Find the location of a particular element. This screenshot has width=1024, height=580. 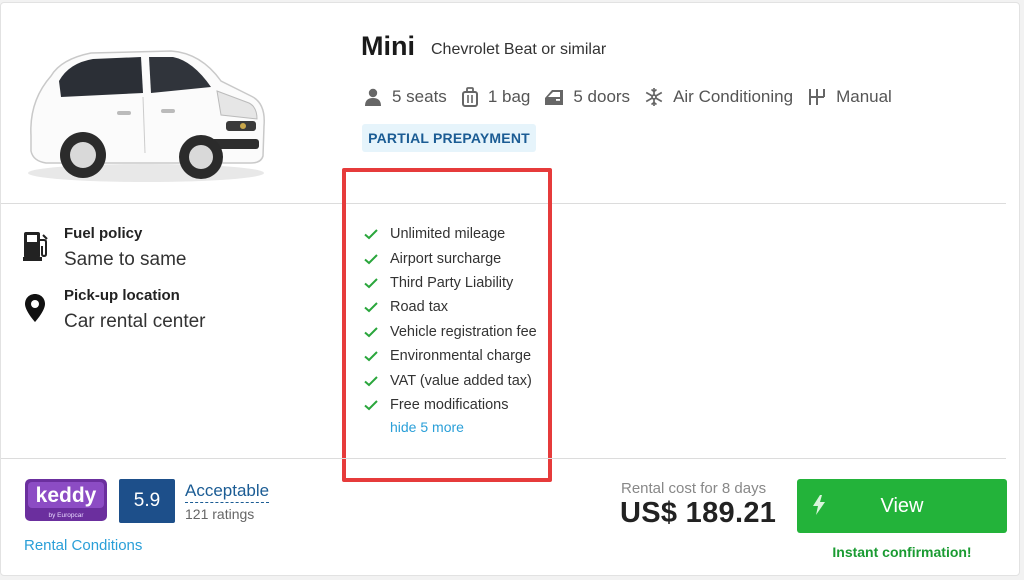

snowflake-icon is located at coordinates (654, 97).